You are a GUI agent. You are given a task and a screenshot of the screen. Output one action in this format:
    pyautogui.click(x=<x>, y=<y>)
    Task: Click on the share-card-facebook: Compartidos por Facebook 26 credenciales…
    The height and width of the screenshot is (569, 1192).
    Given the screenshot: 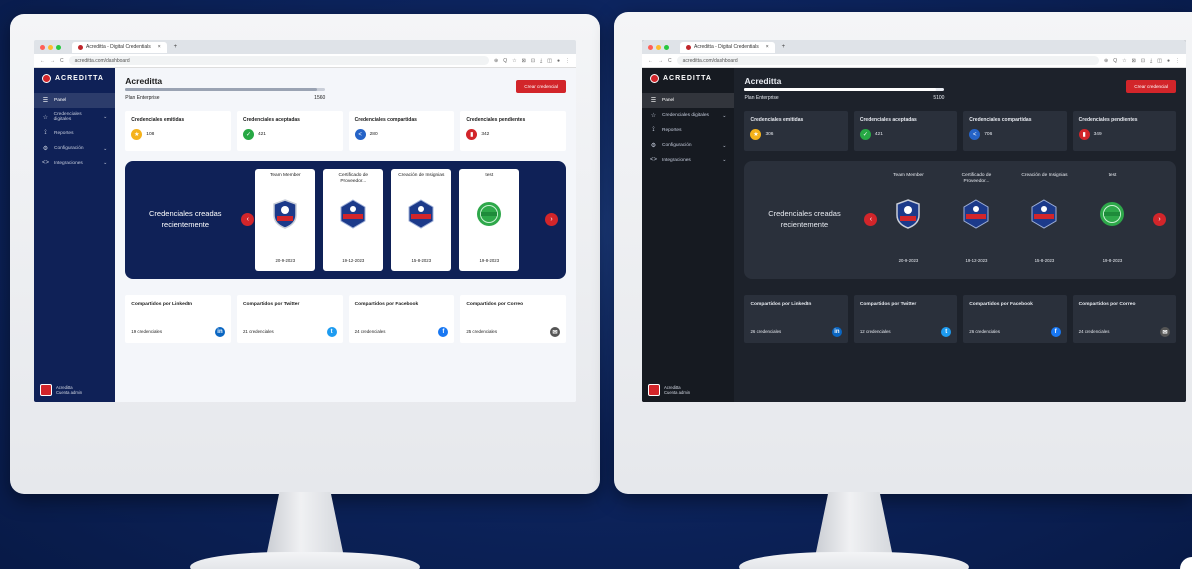 What is the action you would take?
    pyautogui.click(x=1015, y=319)
    